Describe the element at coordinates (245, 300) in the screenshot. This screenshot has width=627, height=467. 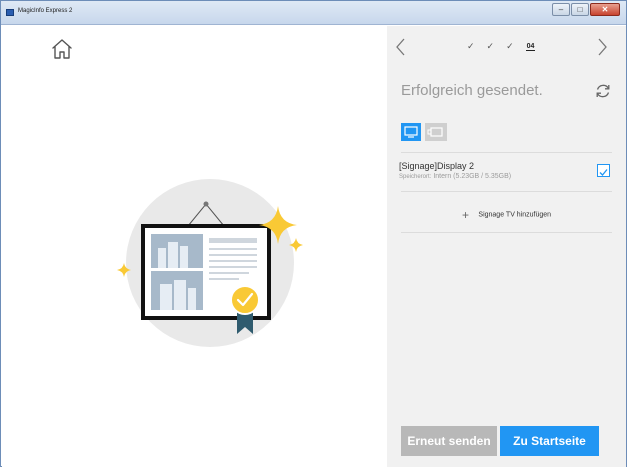
I see `badge` at that location.